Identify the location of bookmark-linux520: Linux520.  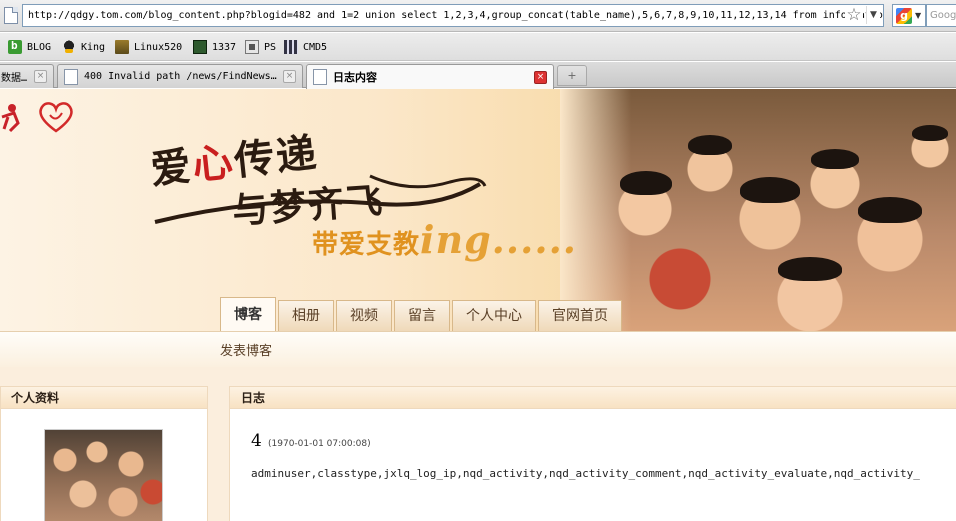
(148, 47).